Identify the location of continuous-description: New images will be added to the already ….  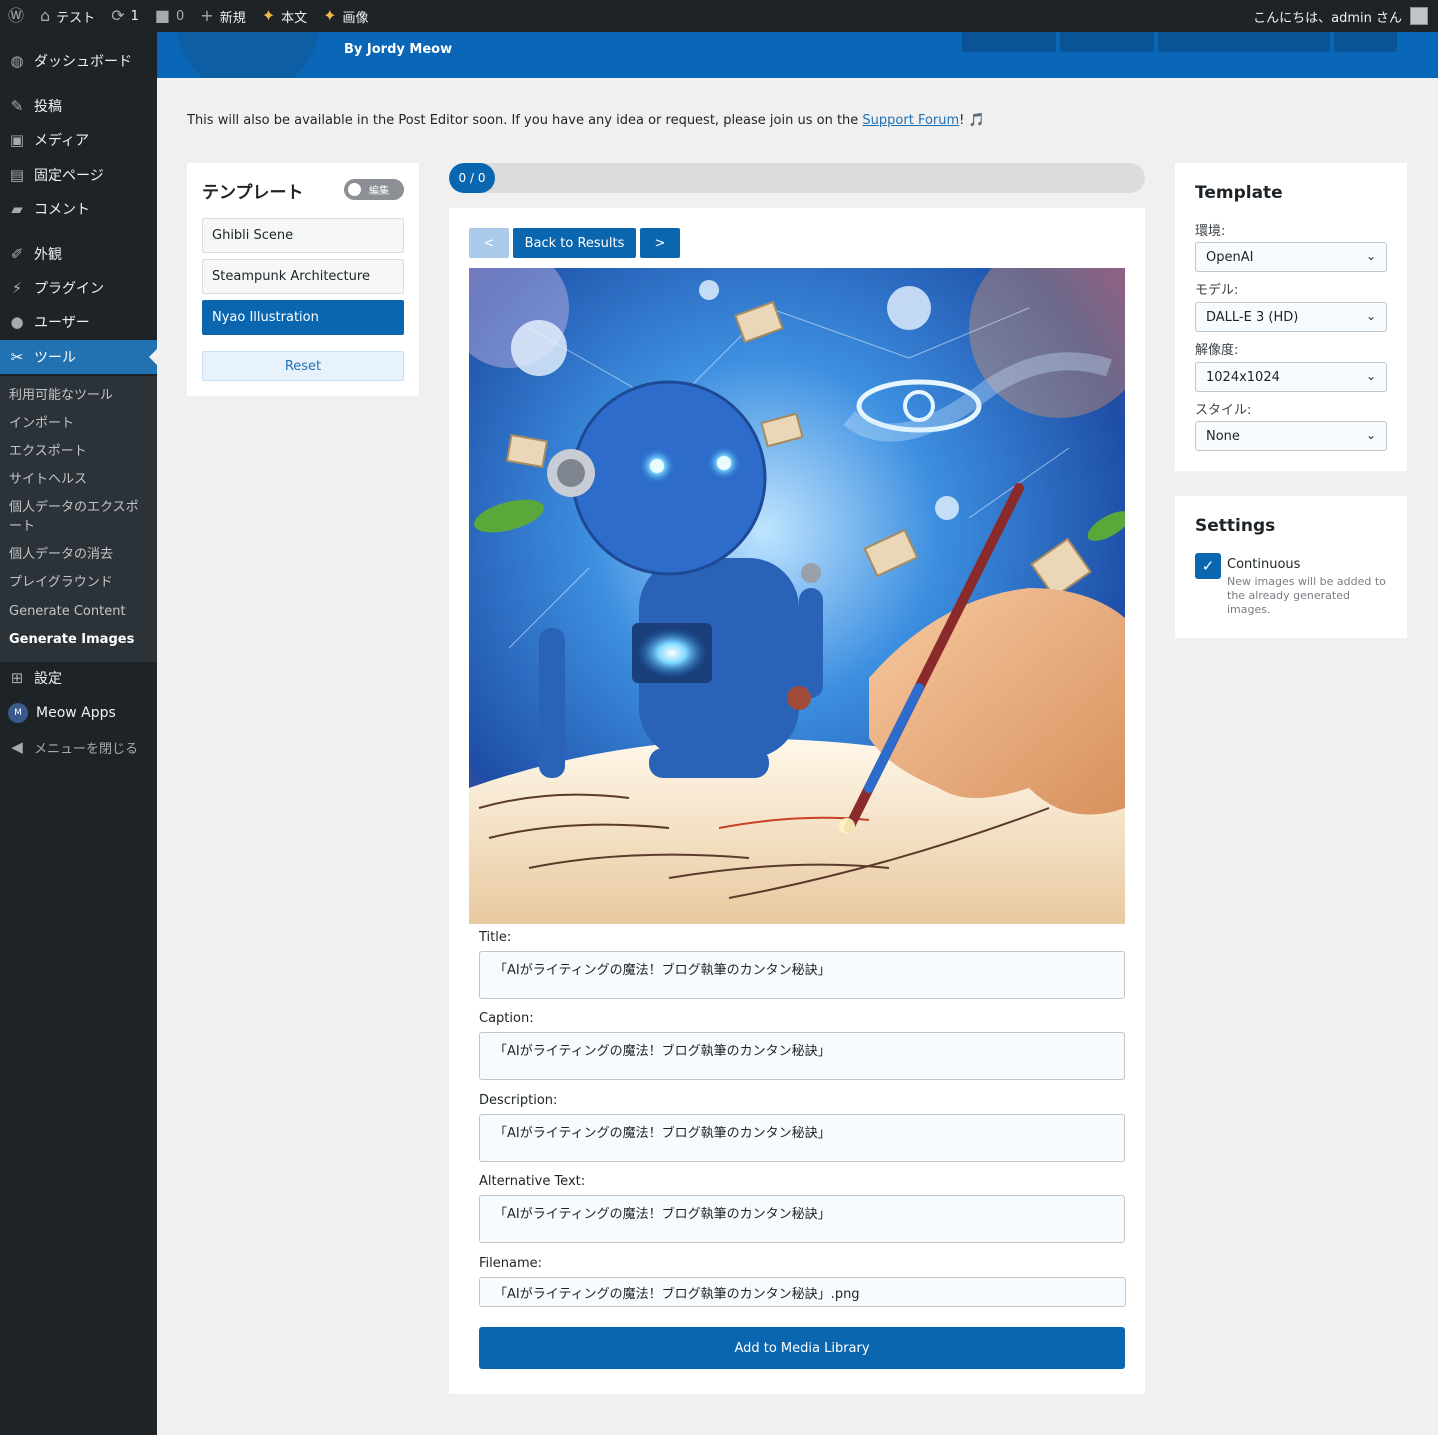
(1306, 595).